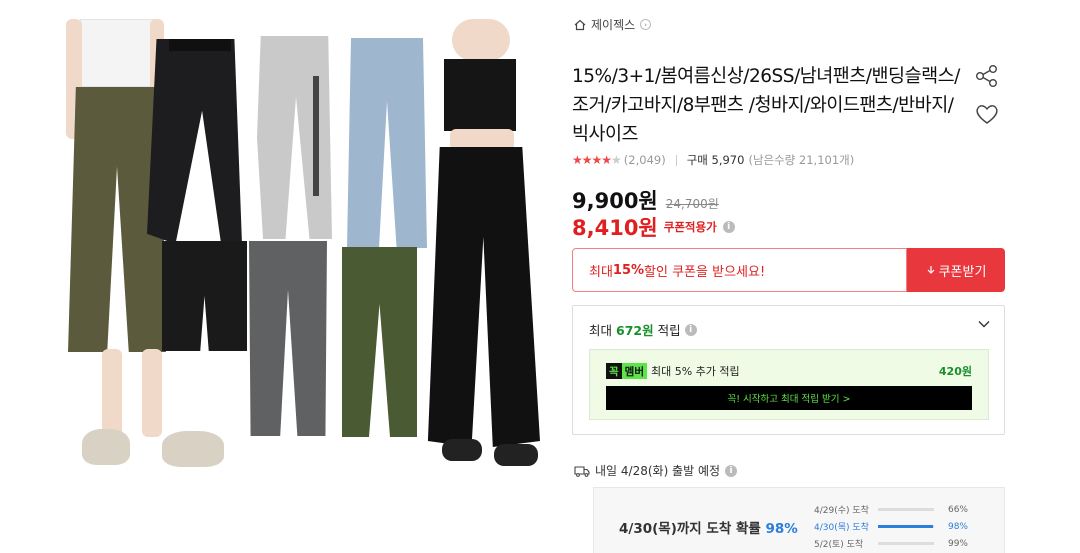 The image size is (1080, 553). What do you see at coordinates (839, 545) in the screenshot?
I see `probability-date: 5/2(토) 도착` at bounding box center [839, 545].